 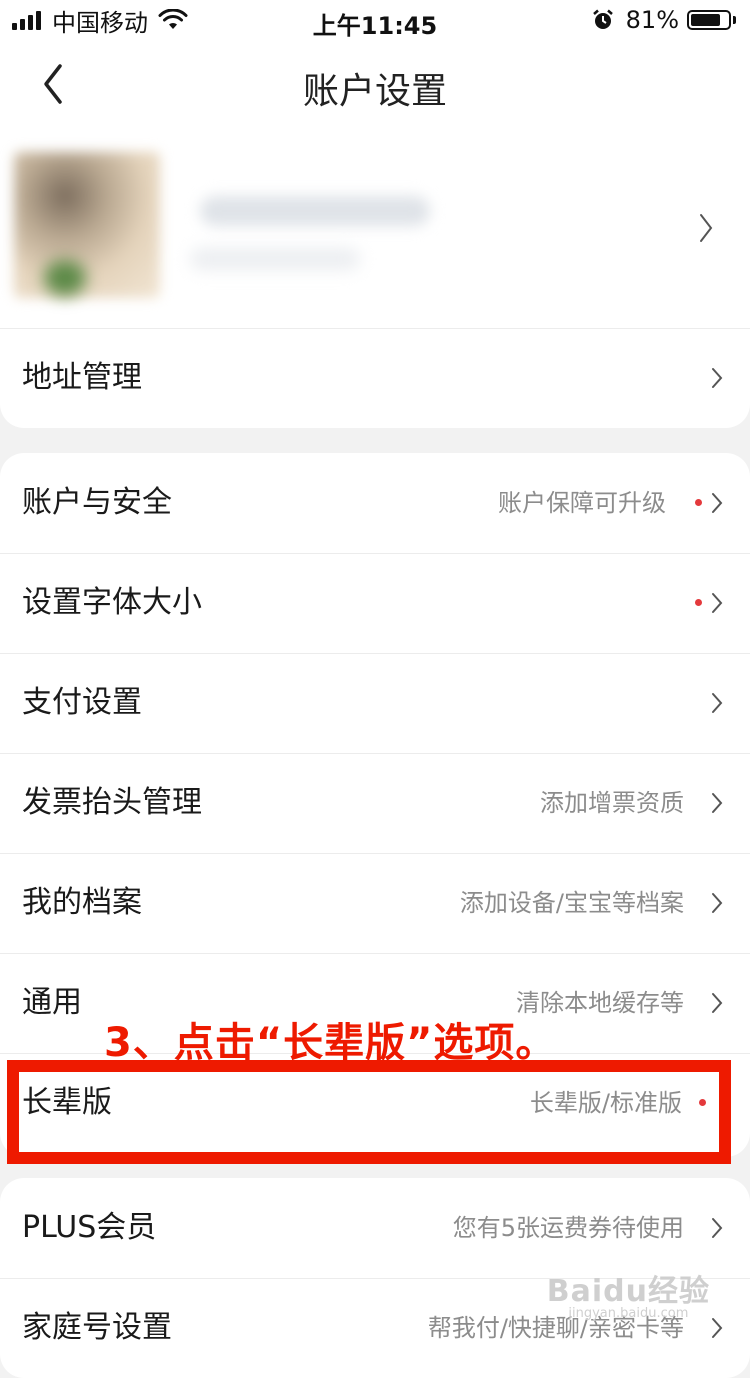 What do you see at coordinates (375, 229) in the screenshot?
I see `profile-row` at bounding box center [375, 229].